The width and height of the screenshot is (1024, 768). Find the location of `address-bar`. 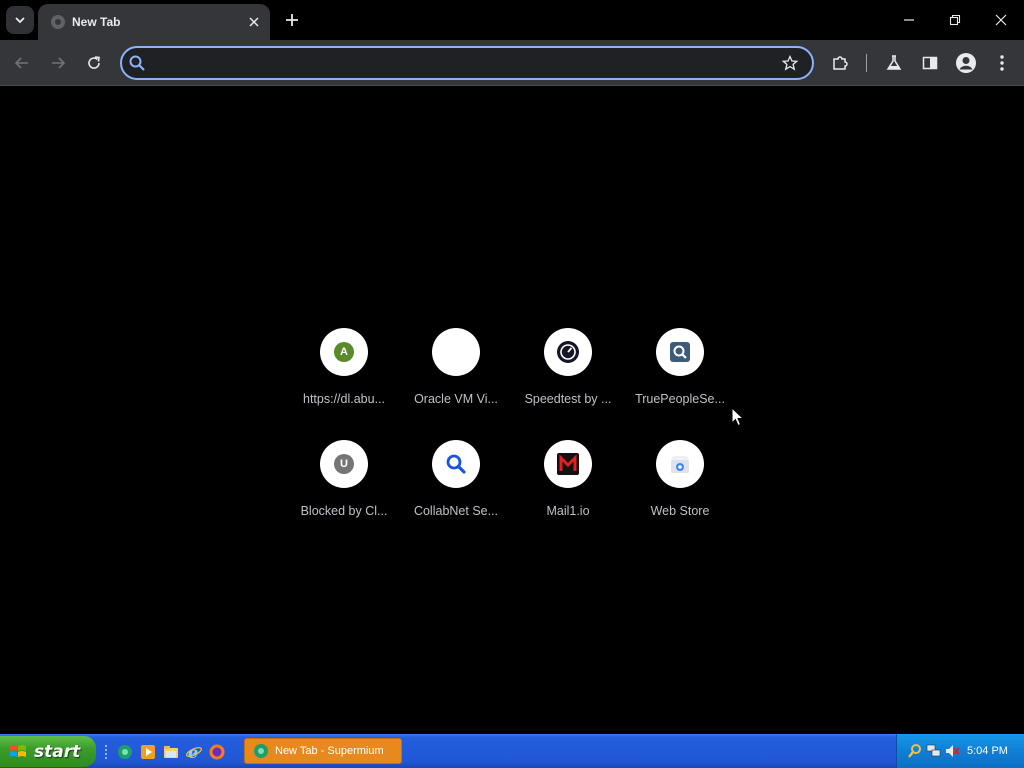

address-bar is located at coordinates (467, 63).